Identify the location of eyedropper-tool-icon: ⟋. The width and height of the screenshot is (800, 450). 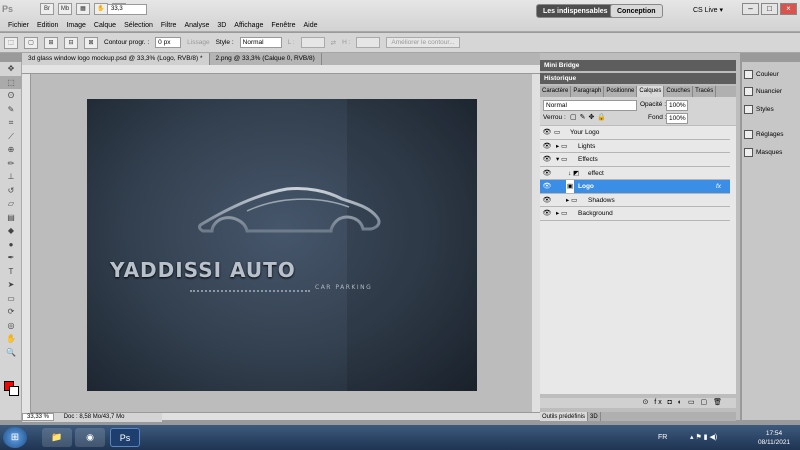
(11, 137).